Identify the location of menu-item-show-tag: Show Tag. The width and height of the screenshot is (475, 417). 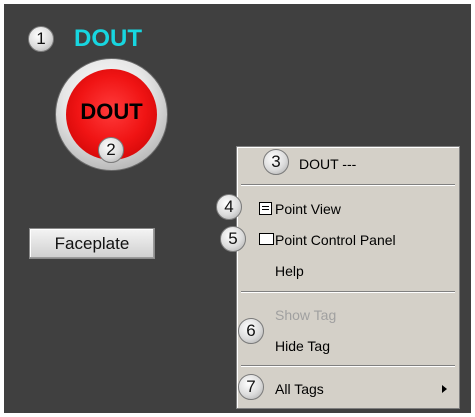
(306, 315).